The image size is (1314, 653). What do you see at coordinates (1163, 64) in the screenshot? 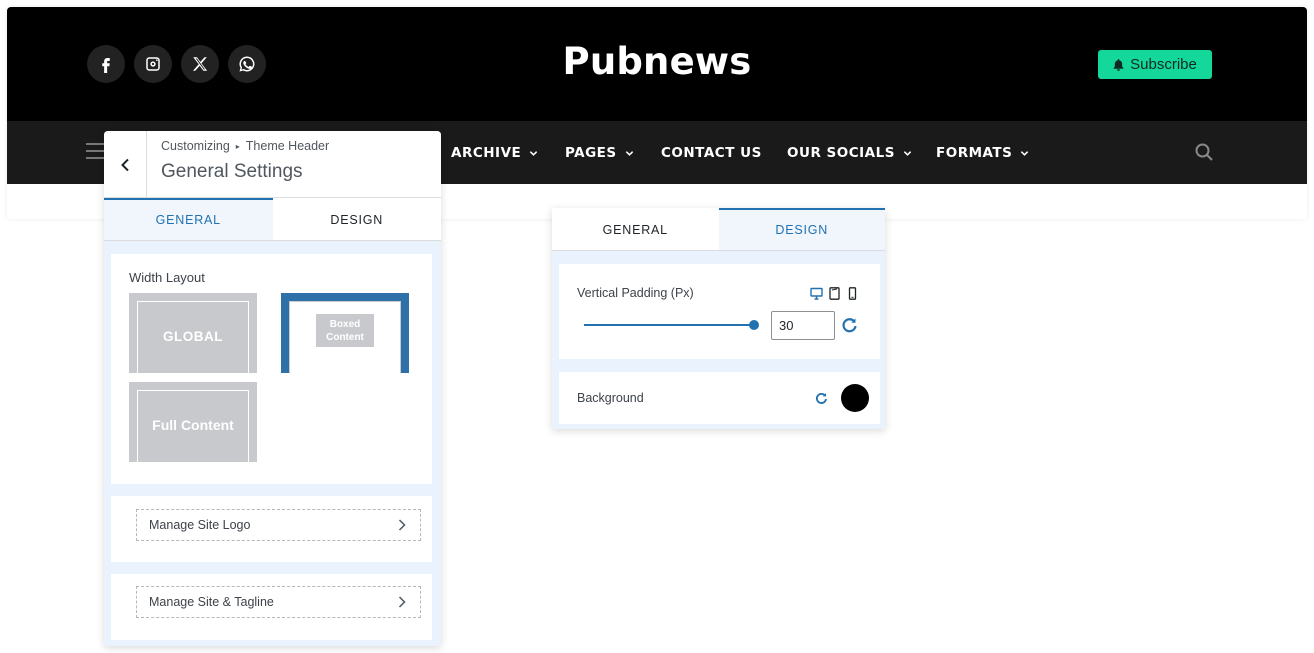
I see `subscribe-label: Subscribe` at bounding box center [1163, 64].